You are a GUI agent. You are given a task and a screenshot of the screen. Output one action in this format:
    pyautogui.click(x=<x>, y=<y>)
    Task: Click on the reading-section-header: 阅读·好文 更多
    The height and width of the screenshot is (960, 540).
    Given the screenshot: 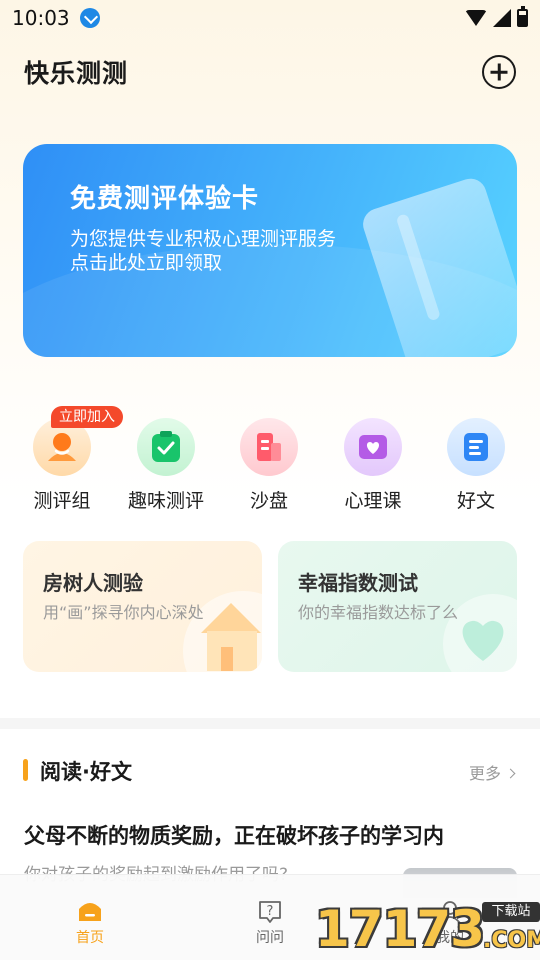 What is the action you would take?
    pyautogui.click(x=270, y=770)
    